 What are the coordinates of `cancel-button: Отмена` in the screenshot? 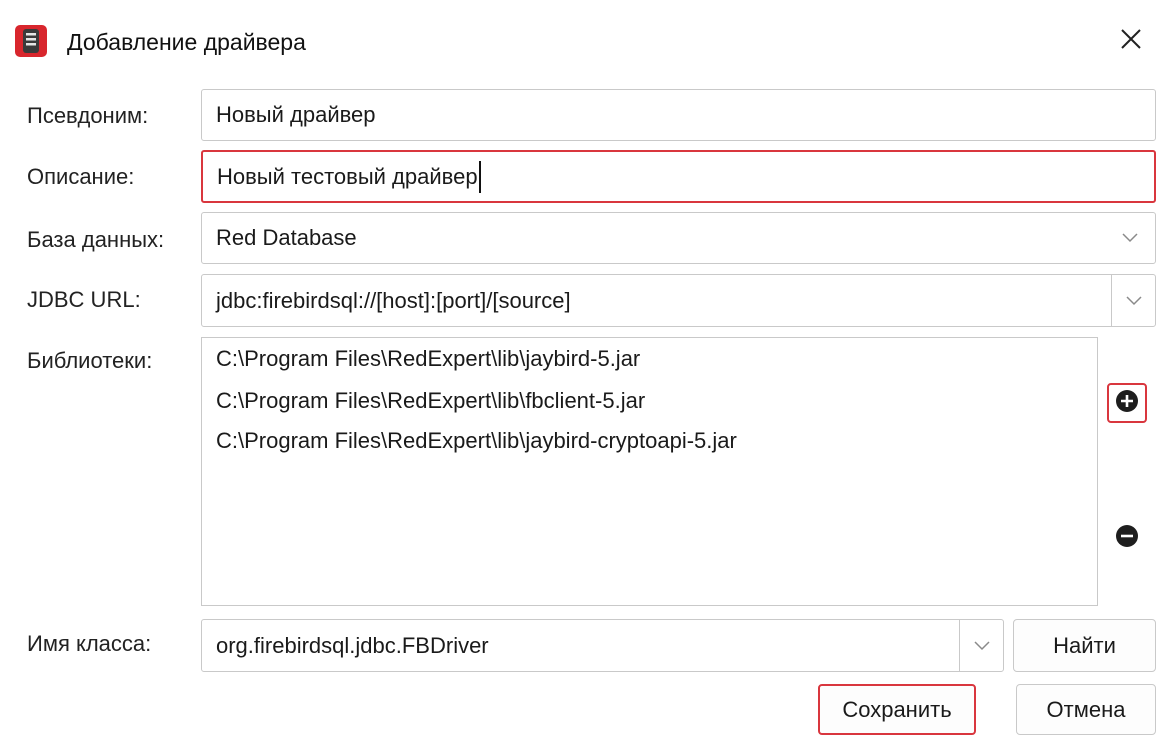 It's located at (1086, 709).